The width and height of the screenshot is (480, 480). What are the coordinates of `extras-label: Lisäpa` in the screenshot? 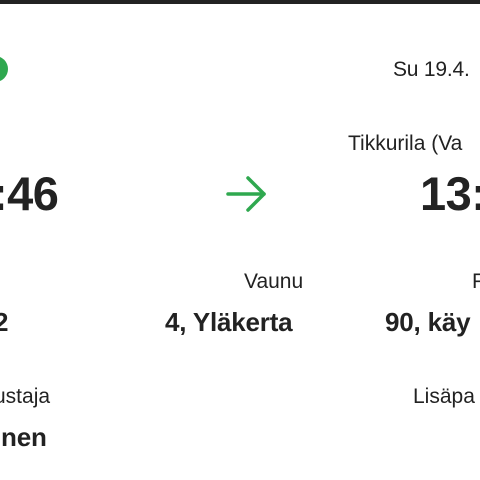 It's located at (444, 396).